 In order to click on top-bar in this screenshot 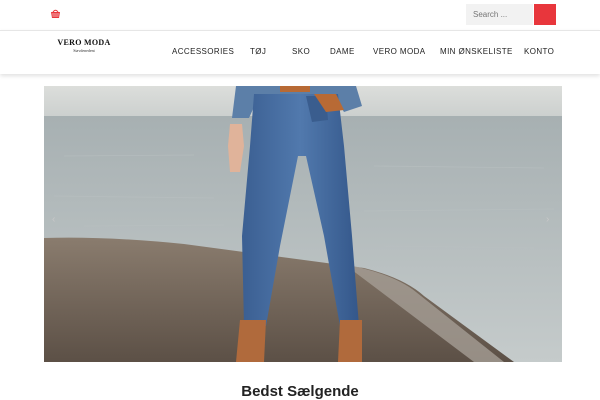, I will do `click(300, 15)`.